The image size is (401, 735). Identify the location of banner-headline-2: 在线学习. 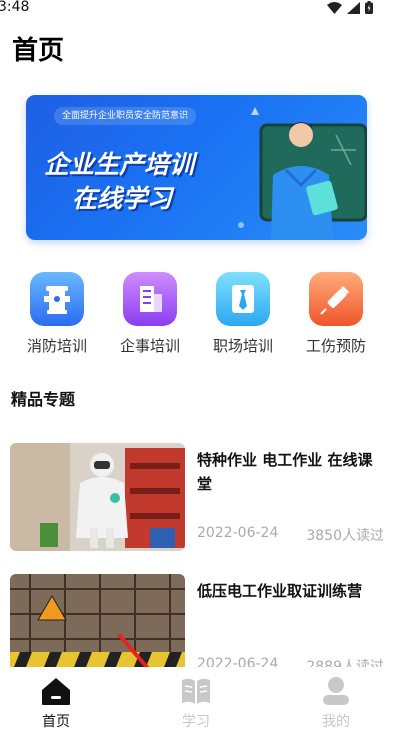
(122, 198).